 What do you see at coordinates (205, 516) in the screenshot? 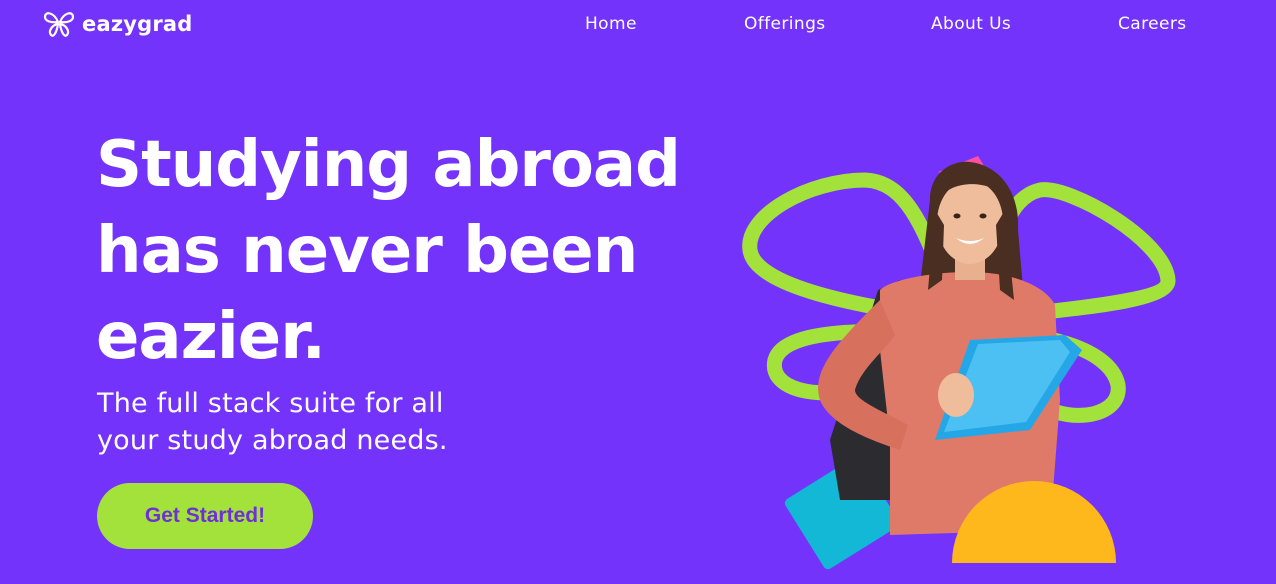
I see `get-started-button: Get Started!` at bounding box center [205, 516].